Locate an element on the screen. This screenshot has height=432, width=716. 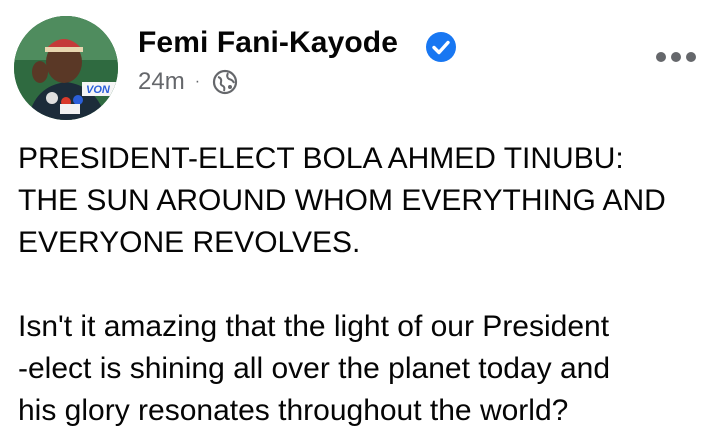
avatar-photo: VON is located at coordinates (66, 68).